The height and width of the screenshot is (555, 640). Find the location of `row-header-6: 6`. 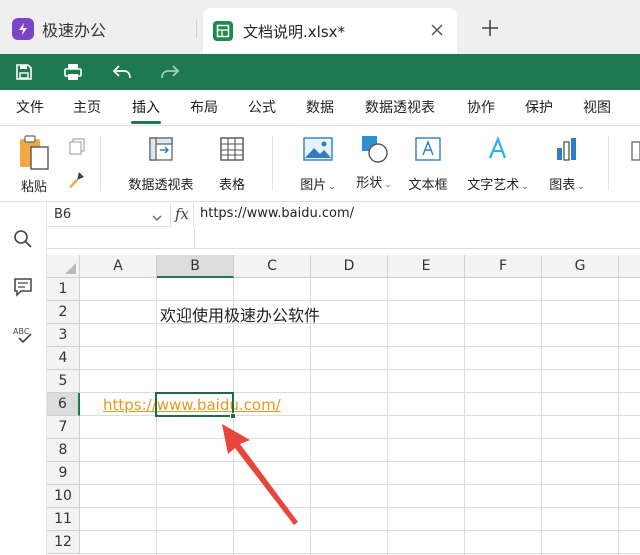

row-header-6: 6 is located at coordinates (63, 404).